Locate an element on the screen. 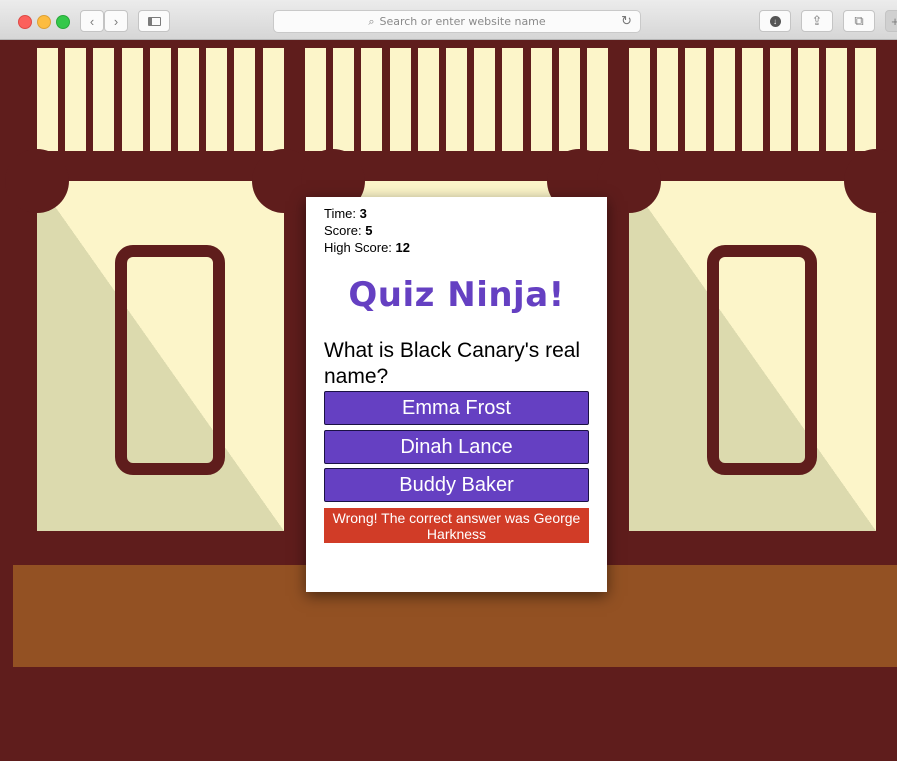 This screenshot has width=897, height=761. address-bar: ⌕ Search or enter website name ↻ is located at coordinates (457, 21).